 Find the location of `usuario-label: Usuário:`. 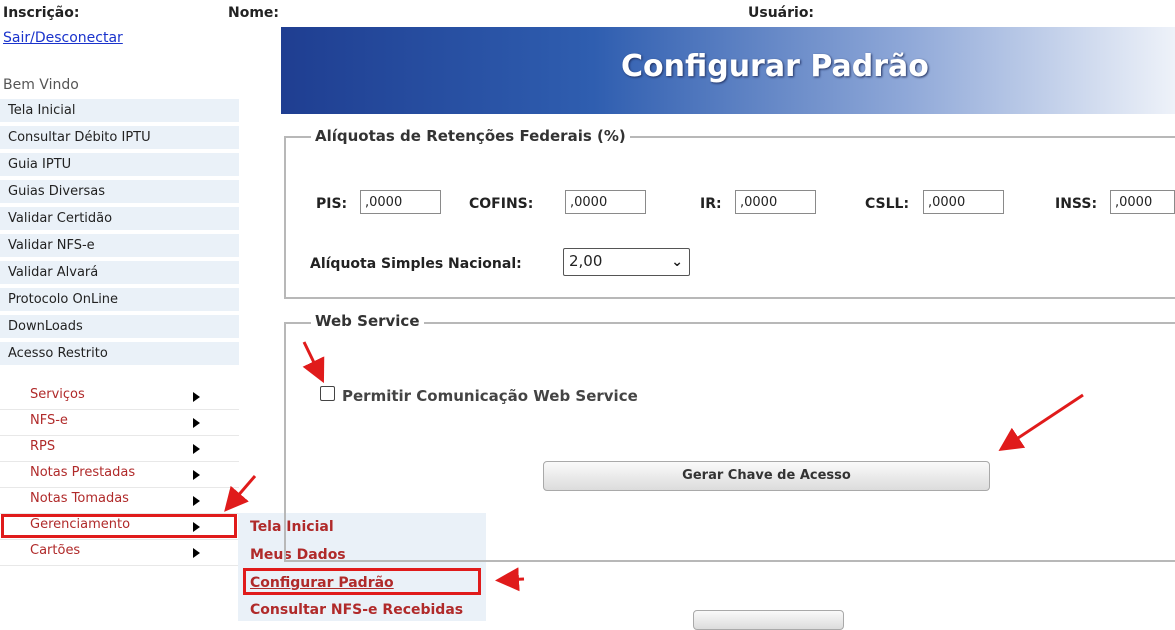

usuario-label: Usuário: is located at coordinates (781, 13).